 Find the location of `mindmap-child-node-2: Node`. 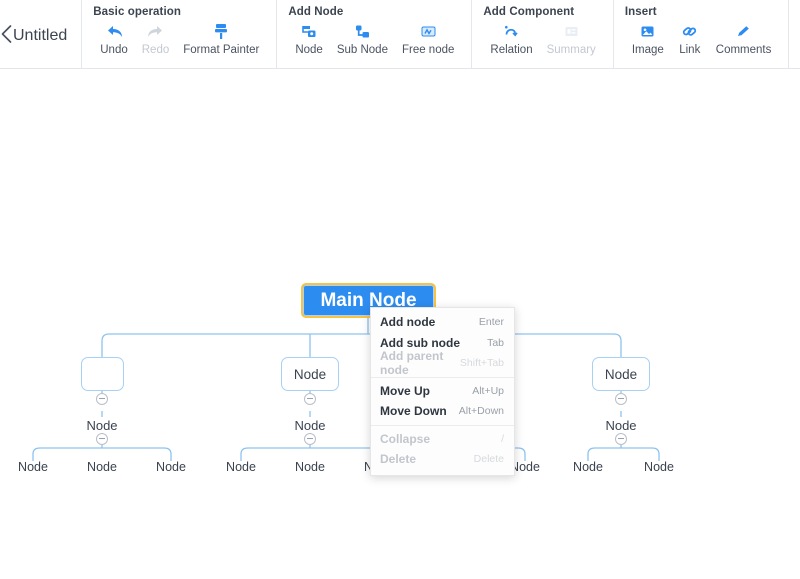

mindmap-child-node-2: Node is located at coordinates (310, 425).